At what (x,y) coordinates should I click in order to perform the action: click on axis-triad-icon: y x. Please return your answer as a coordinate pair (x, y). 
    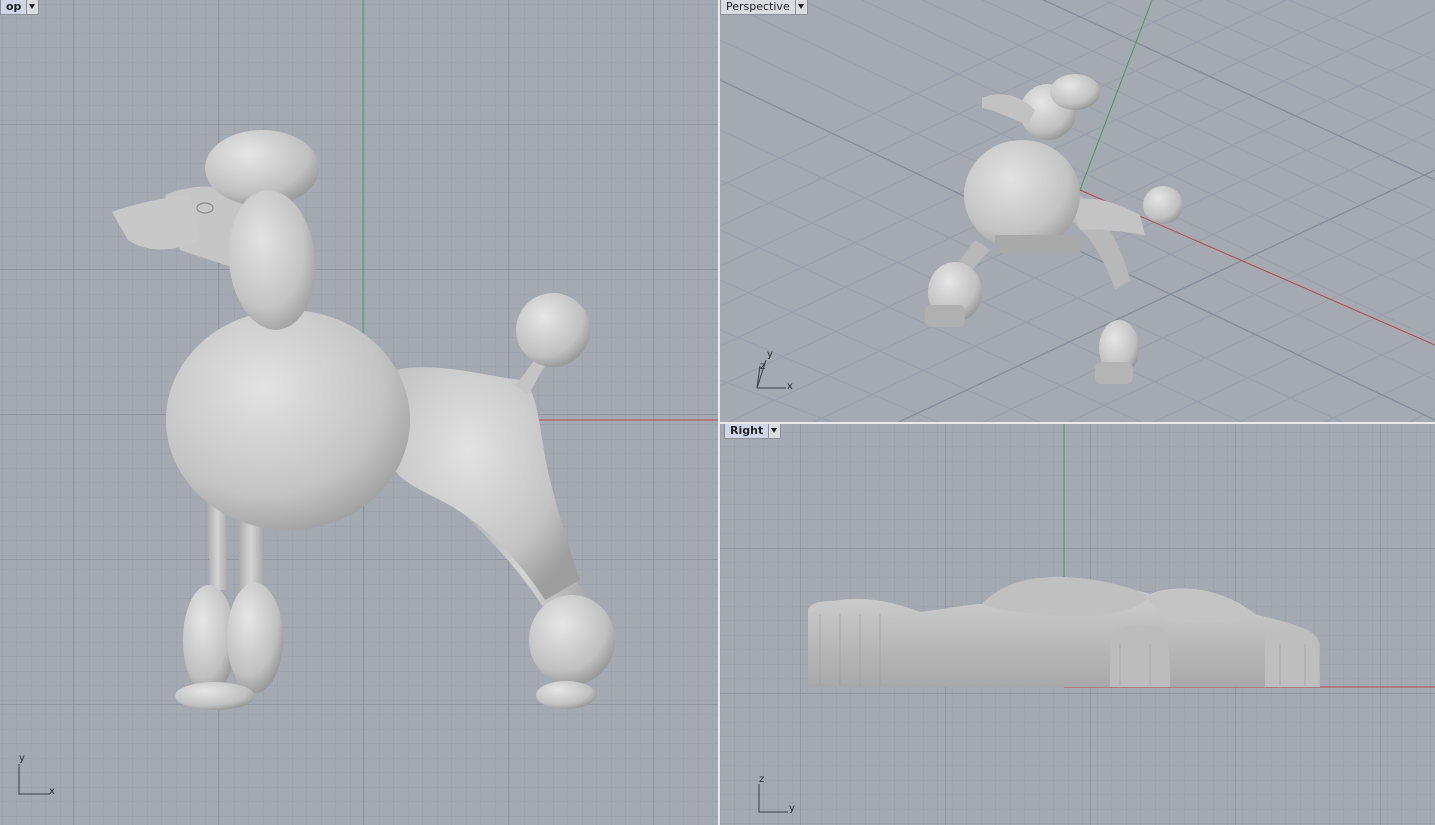
    Looking at the image, I should click on (41, 776).